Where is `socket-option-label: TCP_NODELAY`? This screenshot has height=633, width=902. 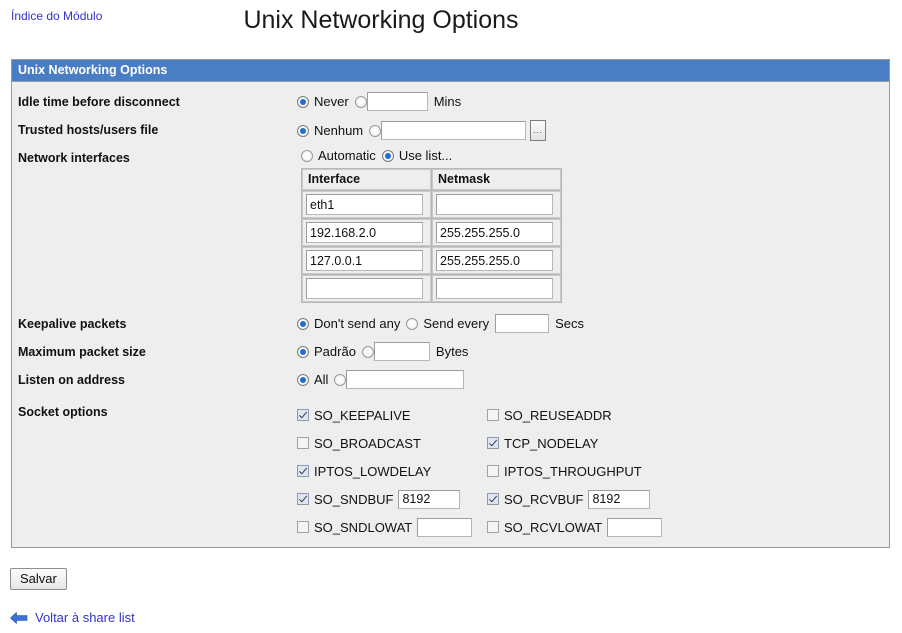
socket-option-label: TCP_NODELAY is located at coordinates (551, 443).